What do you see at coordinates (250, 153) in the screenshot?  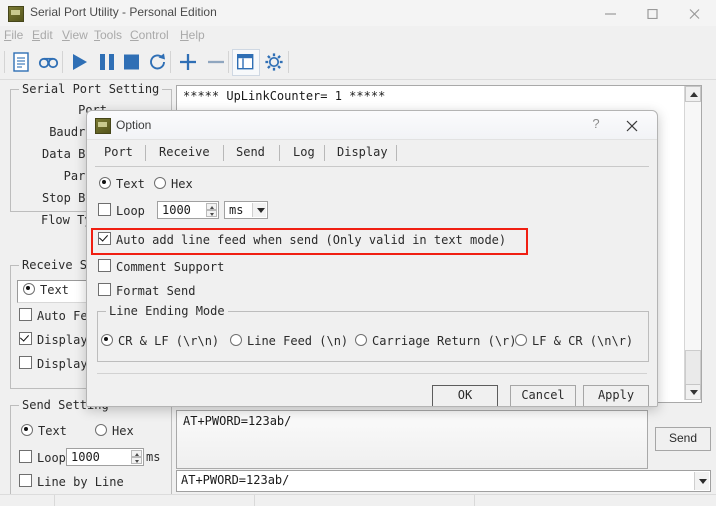 I see `tab-send: Send` at bounding box center [250, 153].